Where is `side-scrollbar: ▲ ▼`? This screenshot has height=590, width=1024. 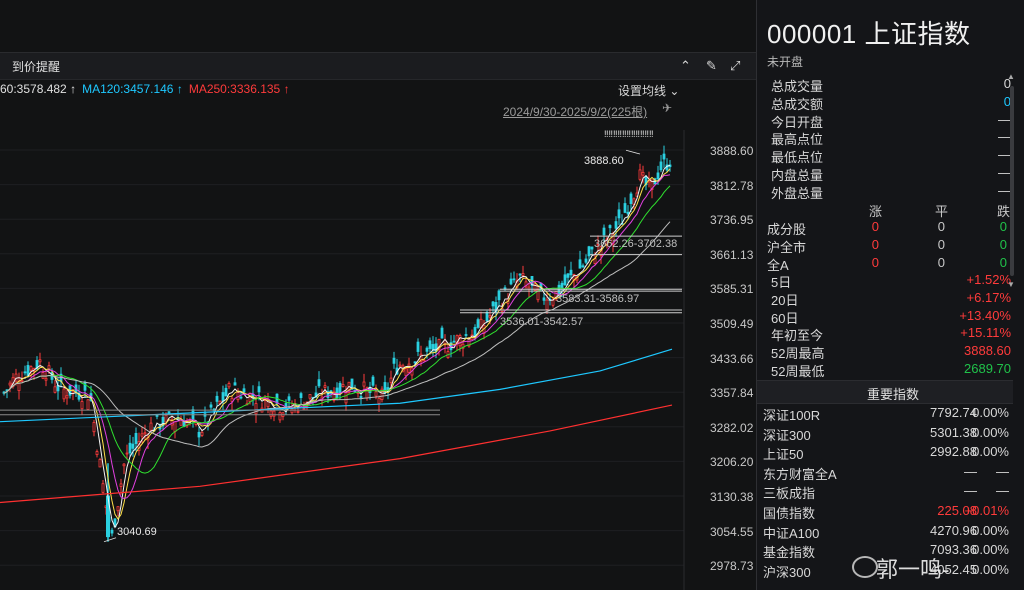
side-scrollbar: ▲ ▼ is located at coordinates (1012, 181).